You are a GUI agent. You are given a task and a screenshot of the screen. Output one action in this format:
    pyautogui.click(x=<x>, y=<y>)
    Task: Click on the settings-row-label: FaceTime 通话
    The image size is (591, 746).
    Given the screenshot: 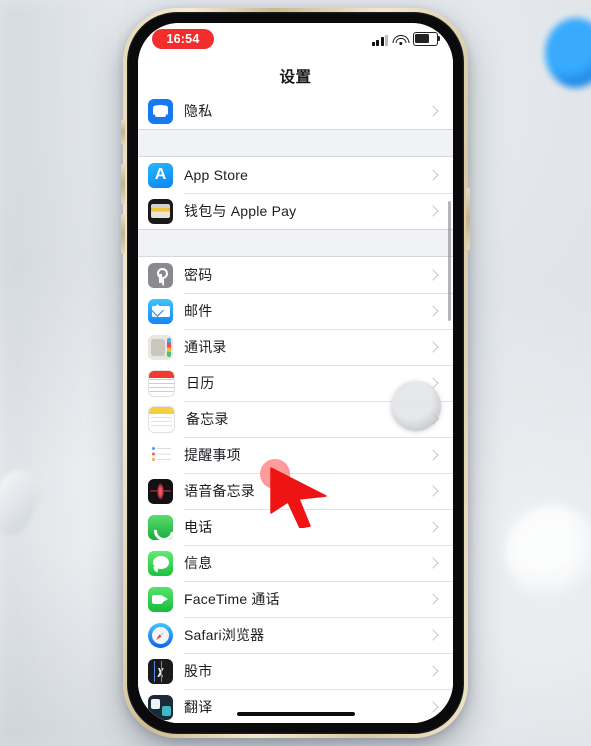 What is the action you would take?
    pyautogui.click(x=232, y=599)
    